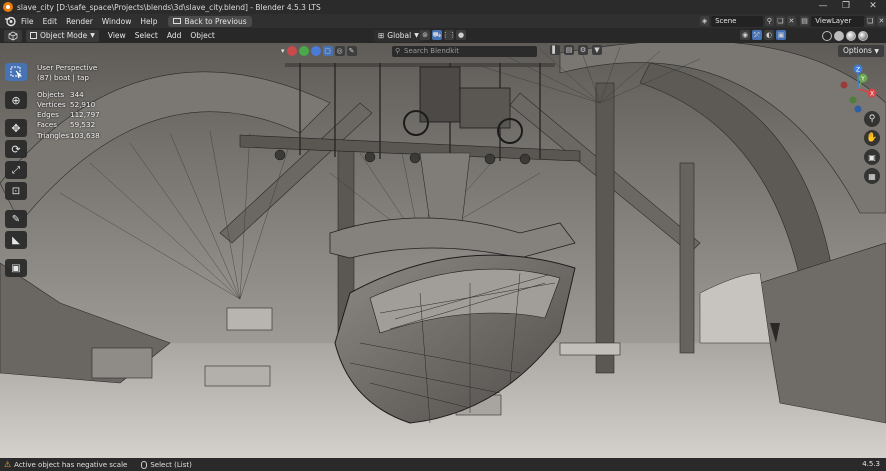  Describe the element at coordinates (583, 50) in the screenshot. I see `settings-icon: ⚙` at that location.